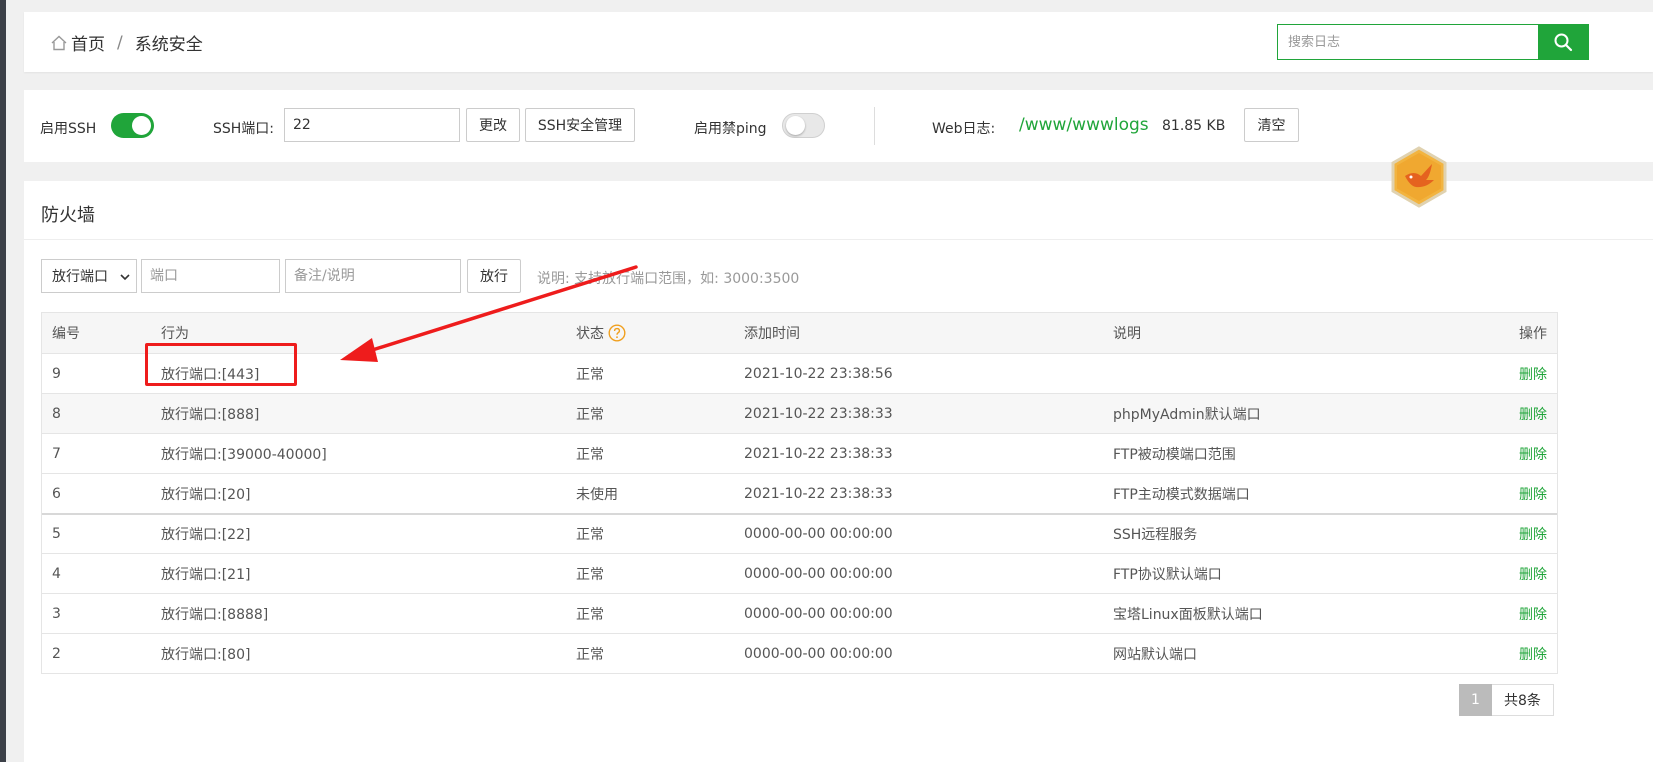 The width and height of the screenshot is (1653, 762). I want to click on clear-log-button: 清空, so click(1271, 125).